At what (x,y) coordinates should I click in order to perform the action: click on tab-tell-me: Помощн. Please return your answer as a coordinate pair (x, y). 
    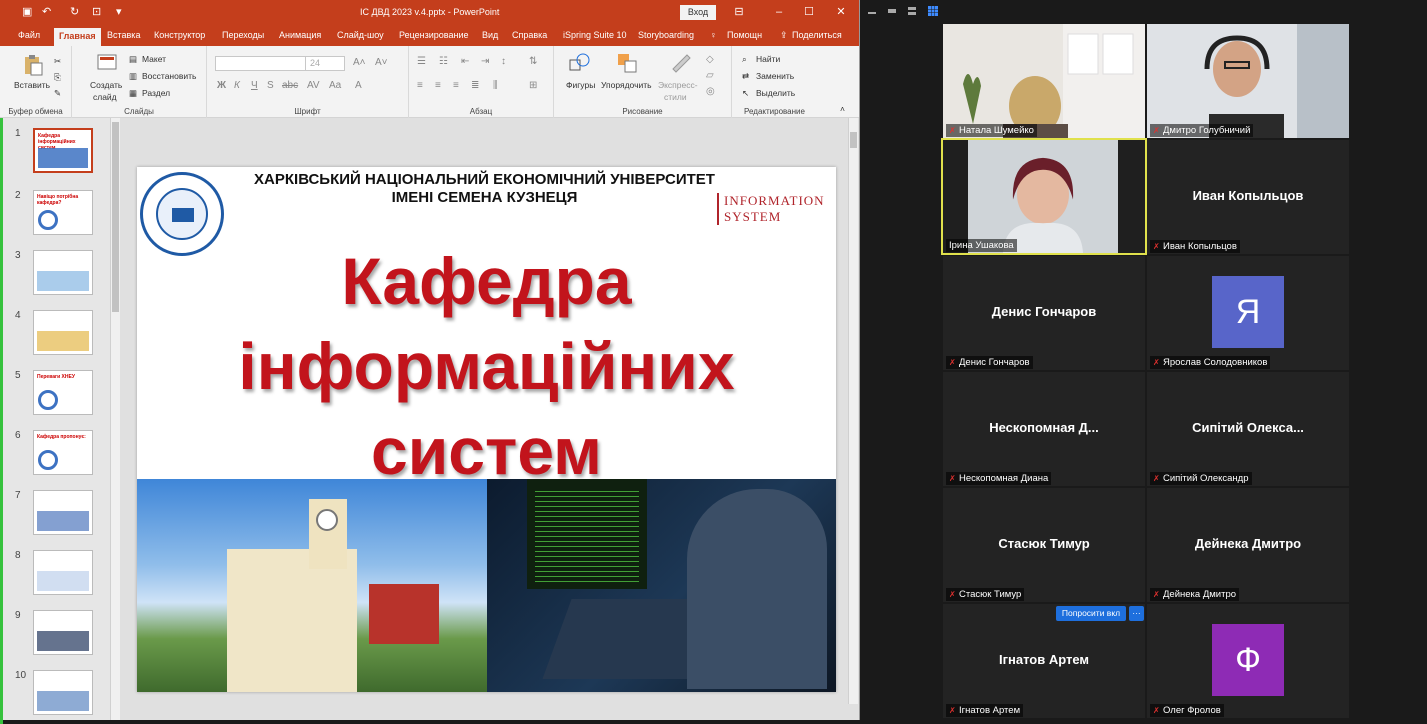
    Looking at the image, I should click on (744, 35).